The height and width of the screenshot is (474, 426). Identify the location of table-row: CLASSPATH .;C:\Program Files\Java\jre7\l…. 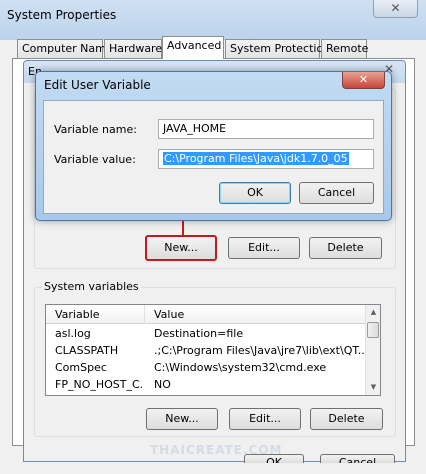
(206, 351).